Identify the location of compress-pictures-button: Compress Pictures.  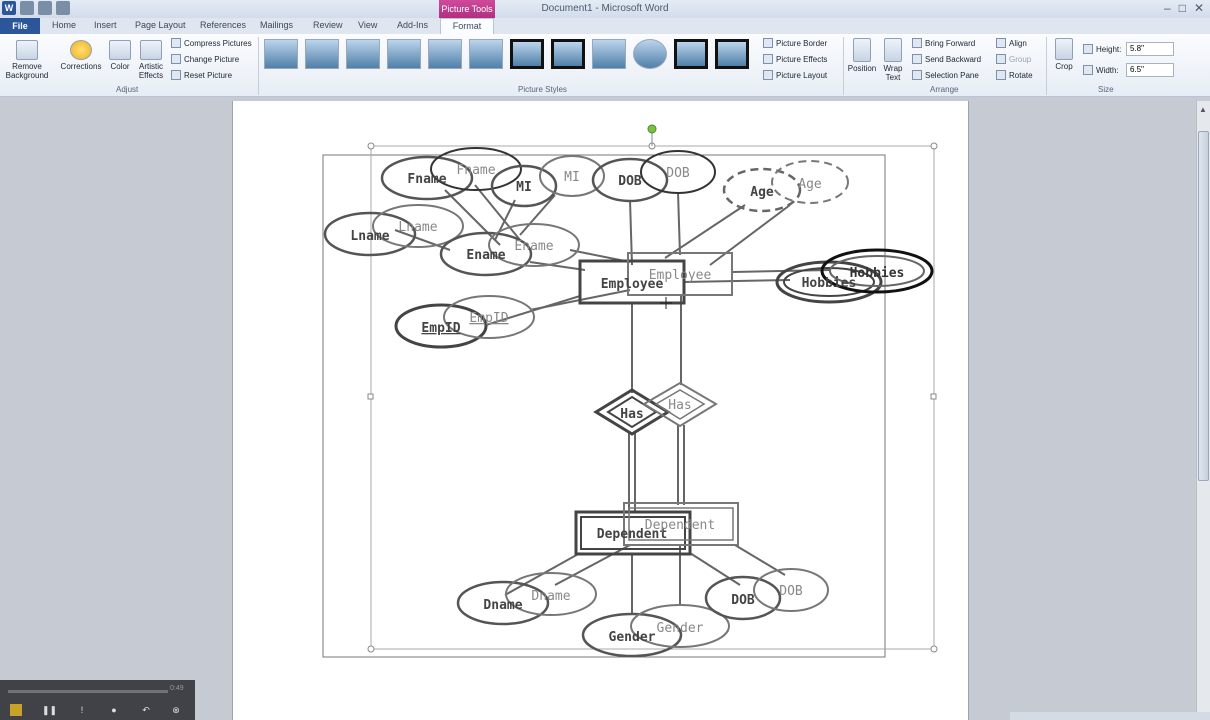
(211, 43).